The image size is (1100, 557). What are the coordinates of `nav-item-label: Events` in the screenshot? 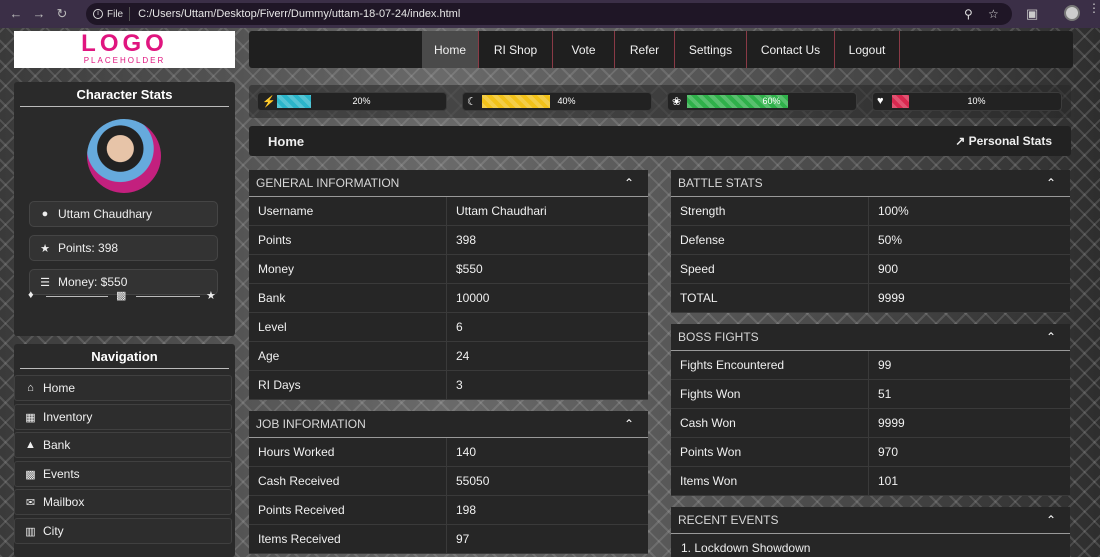 It's located at (61, 474).